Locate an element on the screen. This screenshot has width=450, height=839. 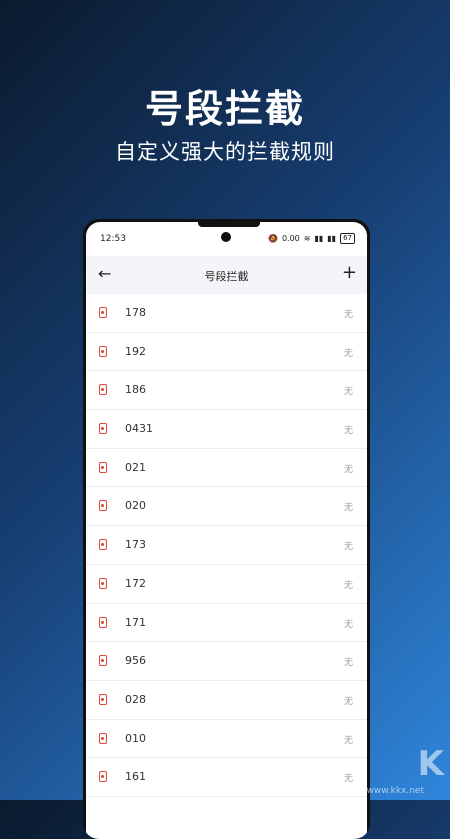
rule-prefix: 192 is located at coordinates (135, 351).